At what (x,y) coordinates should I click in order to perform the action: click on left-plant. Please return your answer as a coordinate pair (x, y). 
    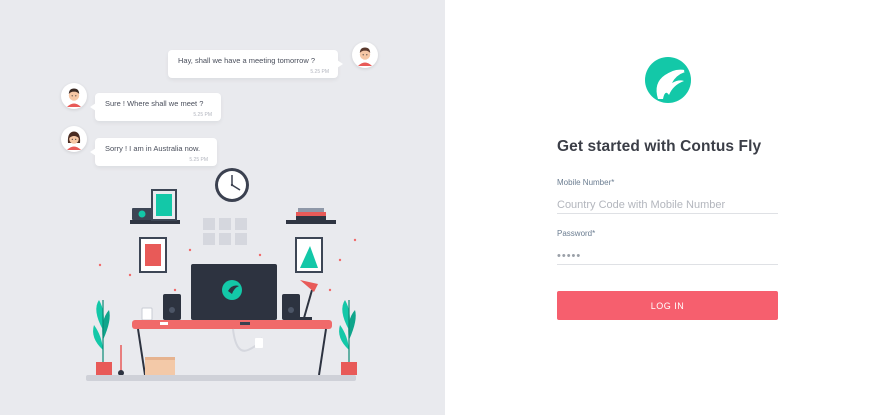
    Looking at the image, I should click on (102, 337).